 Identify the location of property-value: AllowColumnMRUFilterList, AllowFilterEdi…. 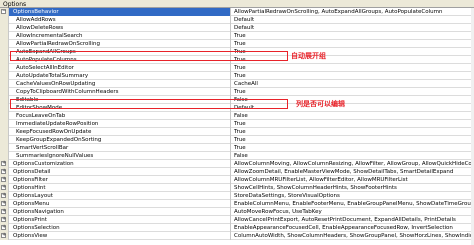
(353, 180).